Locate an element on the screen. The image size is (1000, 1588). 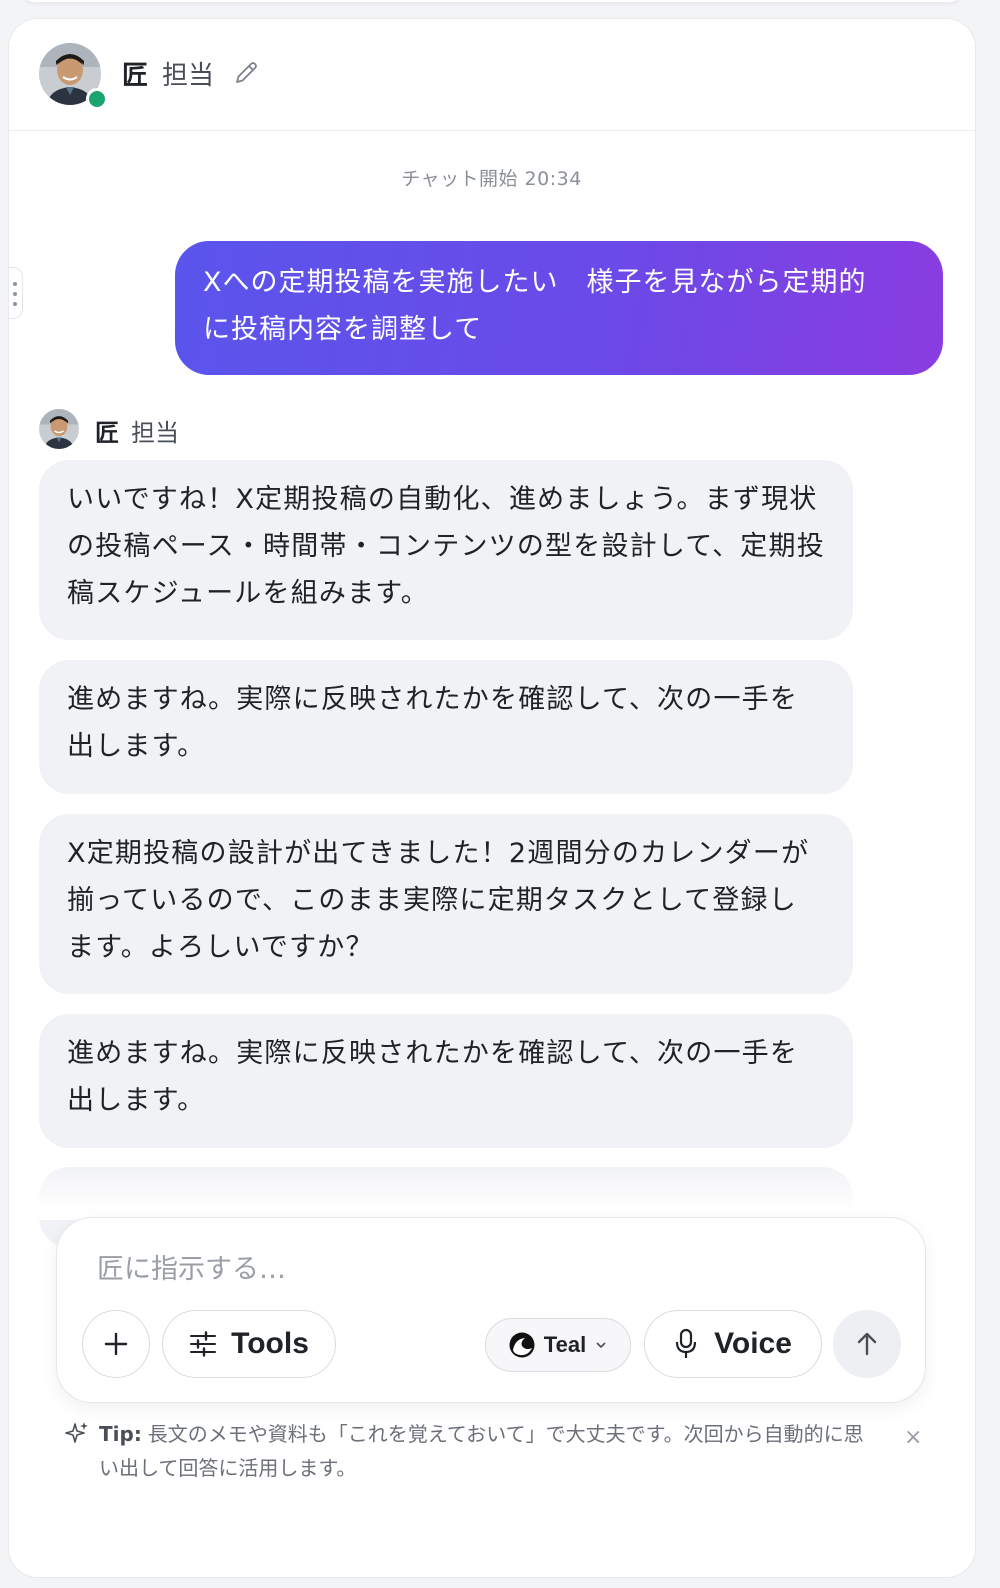
pencil-icon is located at coordinates (246, 73).